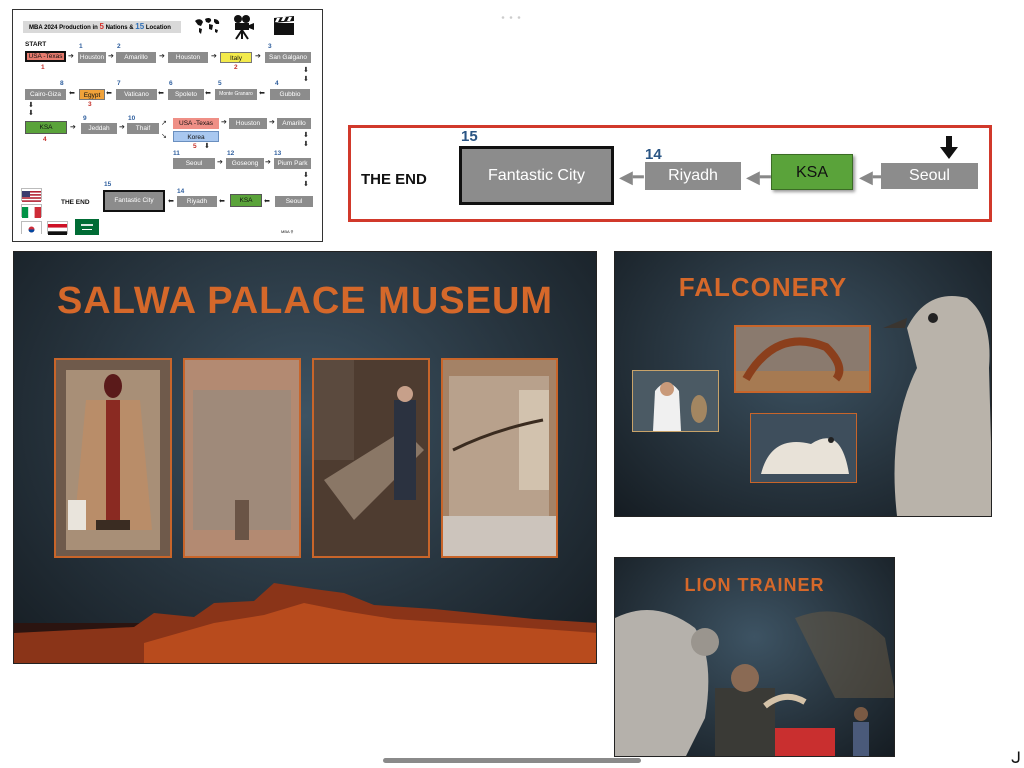  What do you see at coordinates (758, 177) in the screenshot?
I see `arrow-left-icon: ◀━` at bounding box center [758, 177].